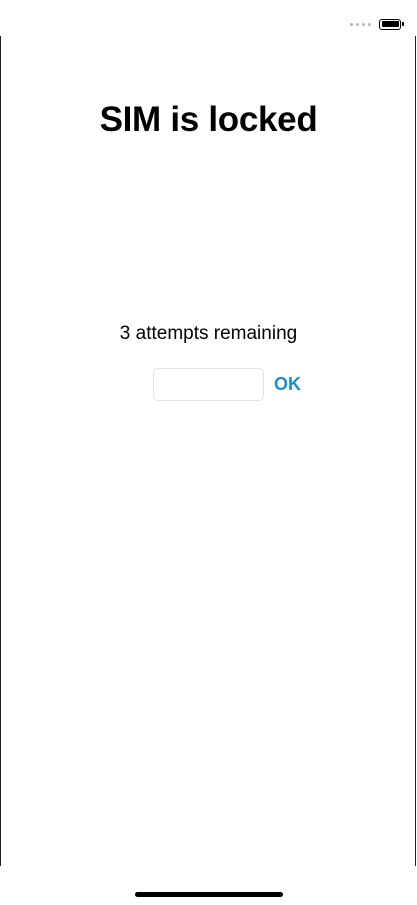 Image resolution: width=417 pixels, height=905 pixels. I want to click on ok-button: OK, so click(287, 384).